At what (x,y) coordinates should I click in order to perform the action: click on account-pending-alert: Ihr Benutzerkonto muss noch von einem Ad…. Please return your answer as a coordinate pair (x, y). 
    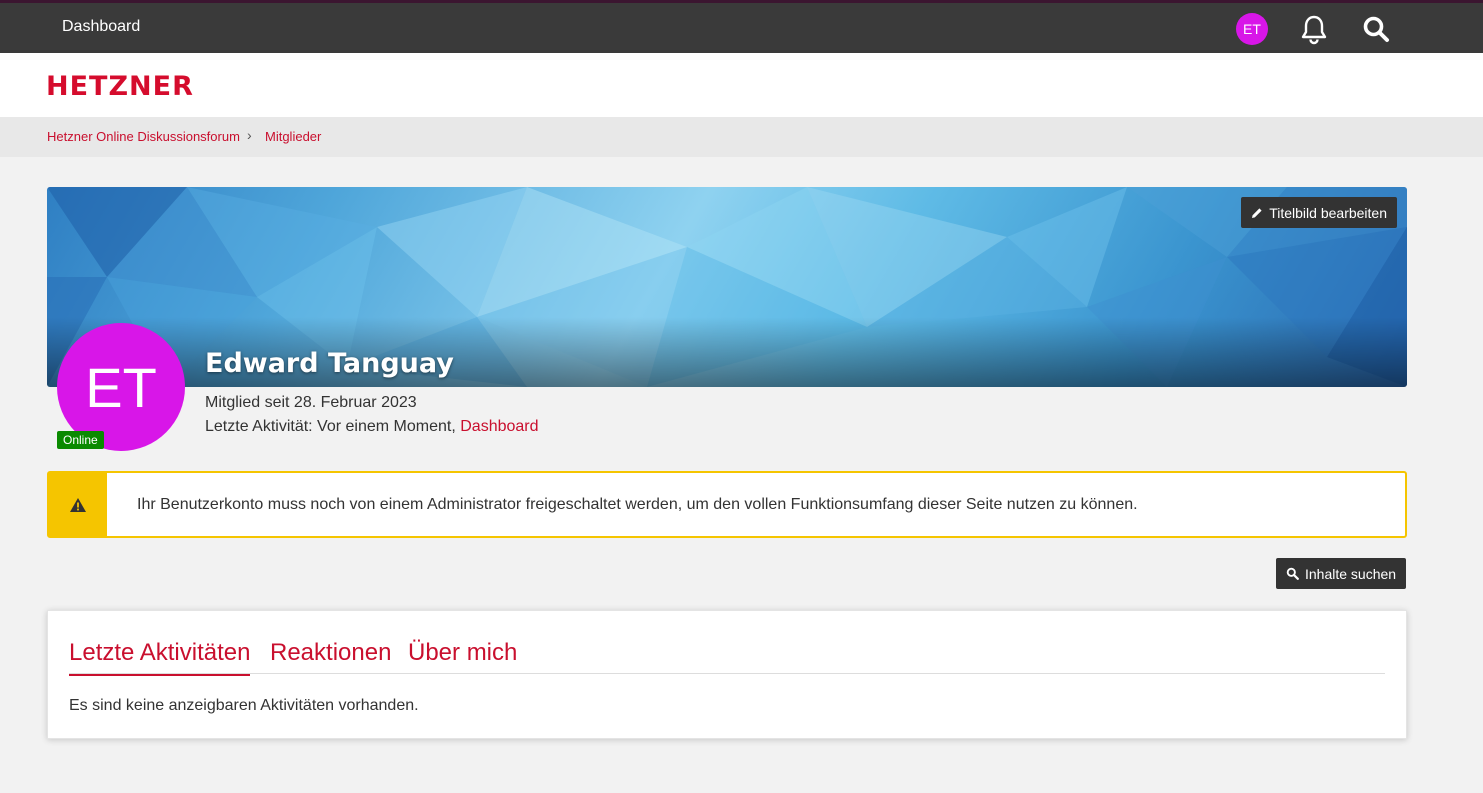
    Looking at the image, I should click on (727, 504).